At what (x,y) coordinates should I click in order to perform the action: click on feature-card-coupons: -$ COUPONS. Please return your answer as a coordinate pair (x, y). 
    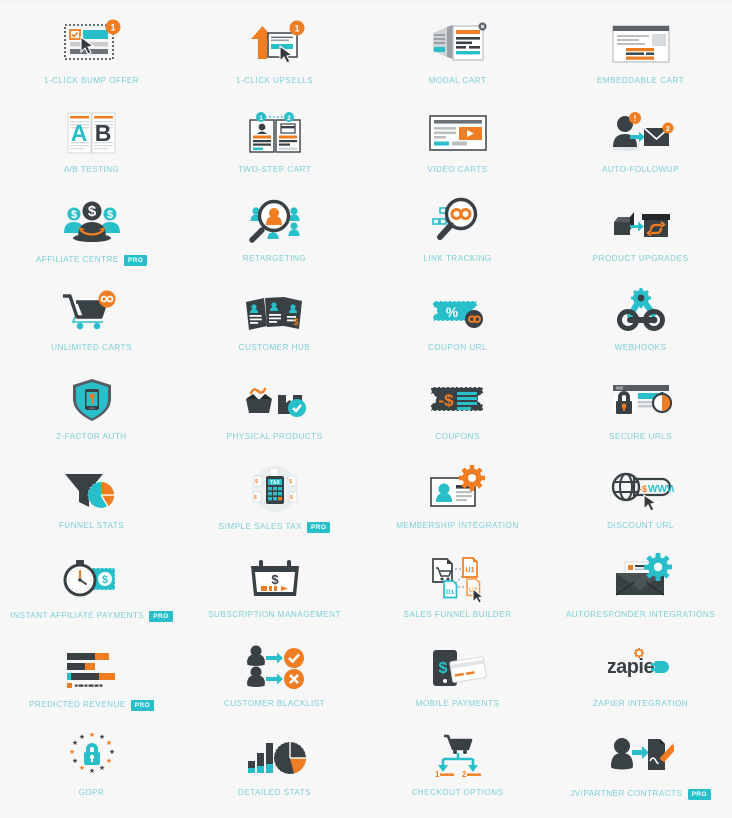
    Looking at the image, I should click on (457, 412).